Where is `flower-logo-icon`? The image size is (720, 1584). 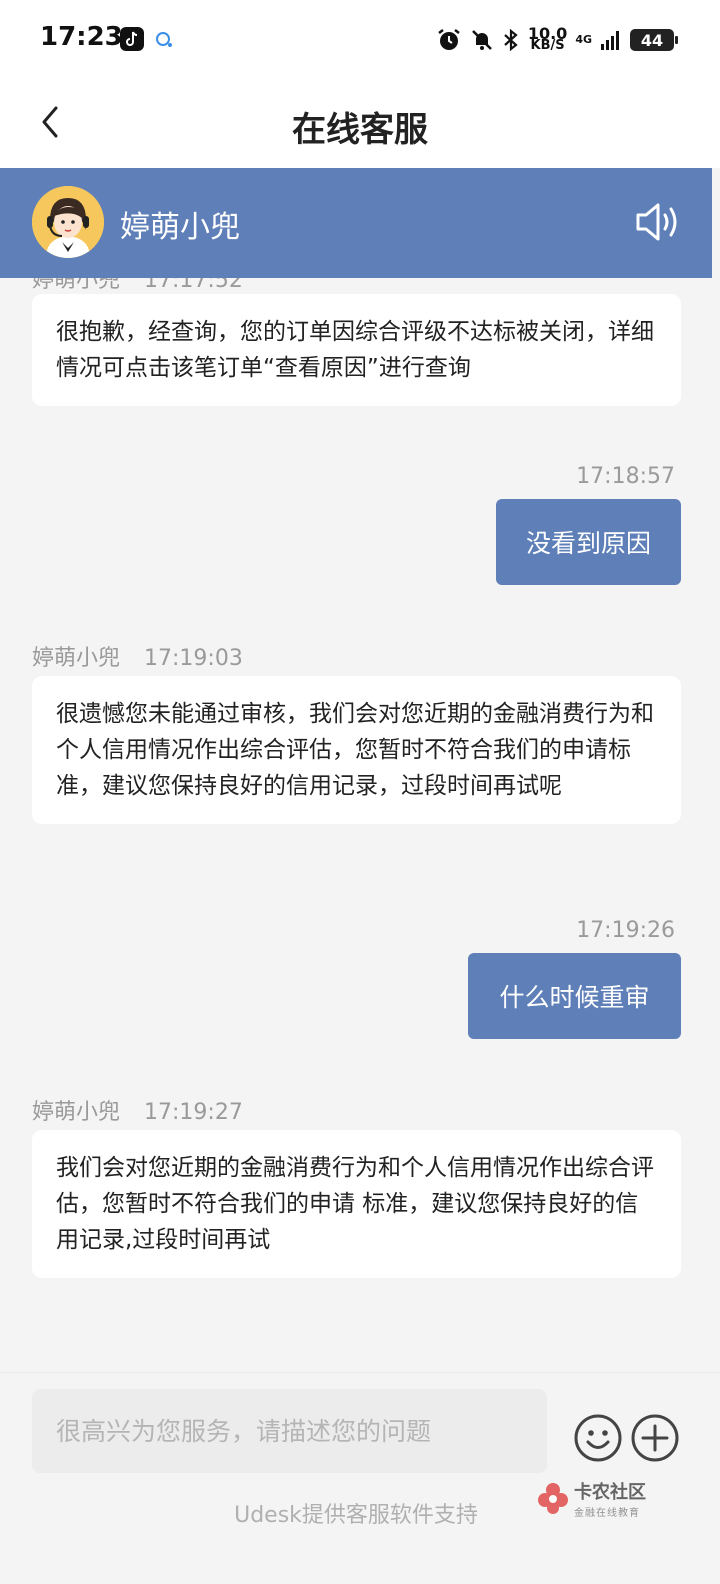
flower-logo-icon is located at coordinates (553, 1500).